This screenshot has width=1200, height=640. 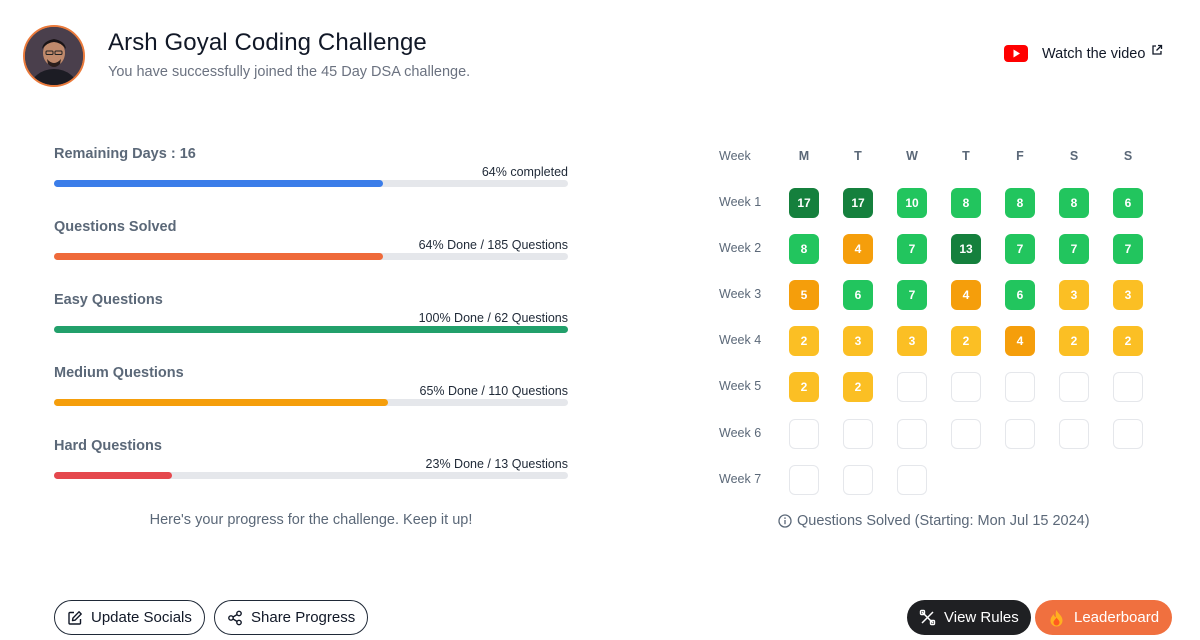 What do you see at coordinates (740, 433) in the screenshot?
I see `calendar-week-label: Week 6` at bounding box center [740, 433].